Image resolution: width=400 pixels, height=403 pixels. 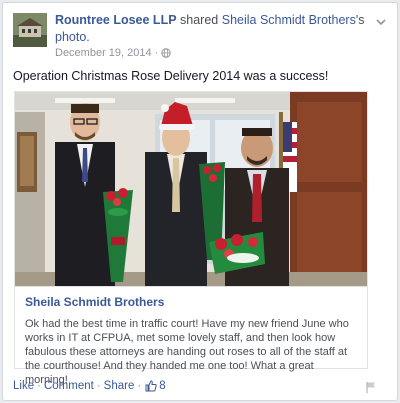 What do you see at coordinates (30, 30) in the screenshot?
I see `author-avatar` at bounding box center [30, 30].